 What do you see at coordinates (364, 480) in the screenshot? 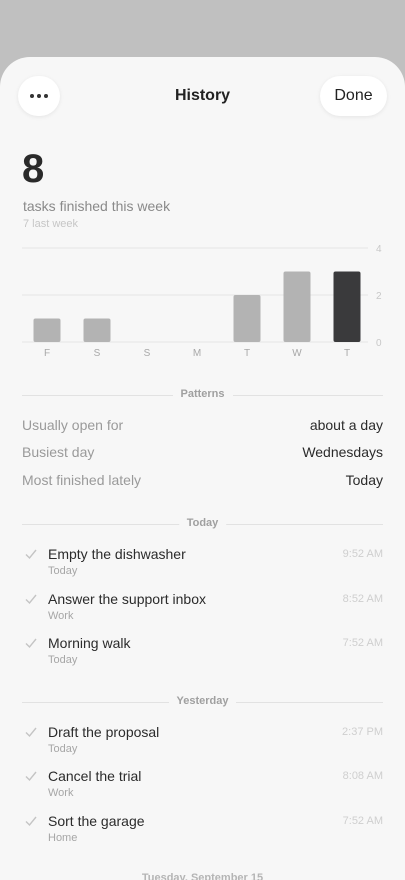
I see `pattern-value: Today` at bounding box center [364, 480].